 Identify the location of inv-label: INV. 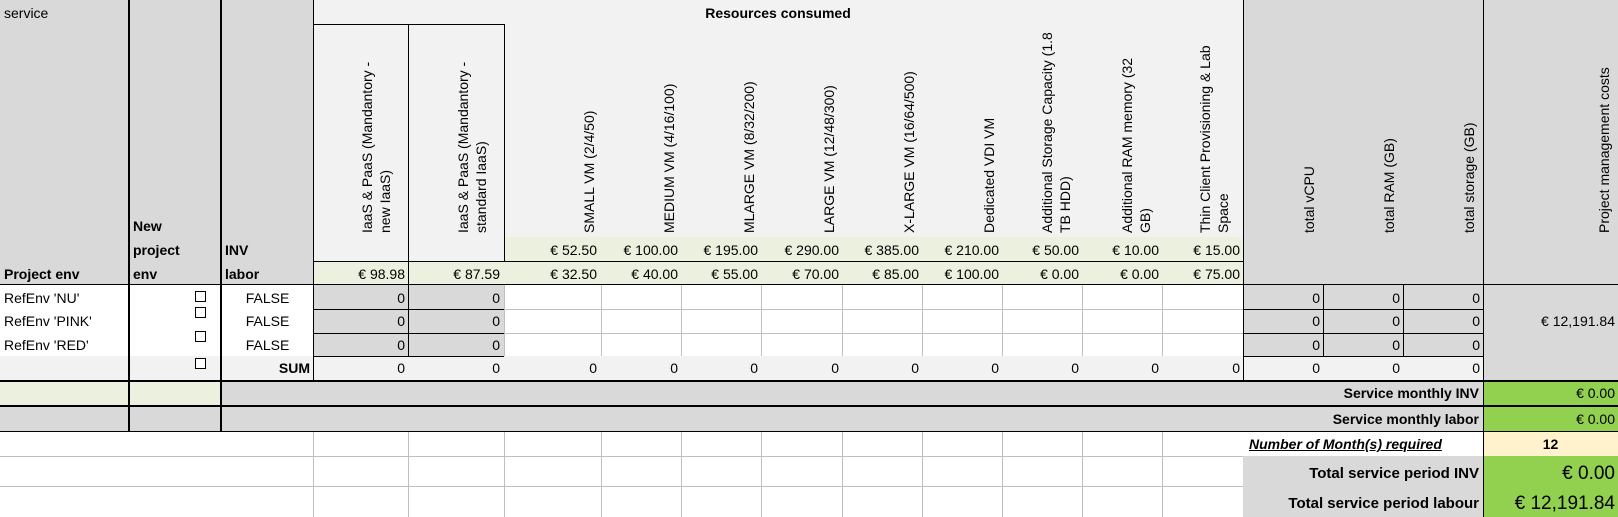
(237, 250).